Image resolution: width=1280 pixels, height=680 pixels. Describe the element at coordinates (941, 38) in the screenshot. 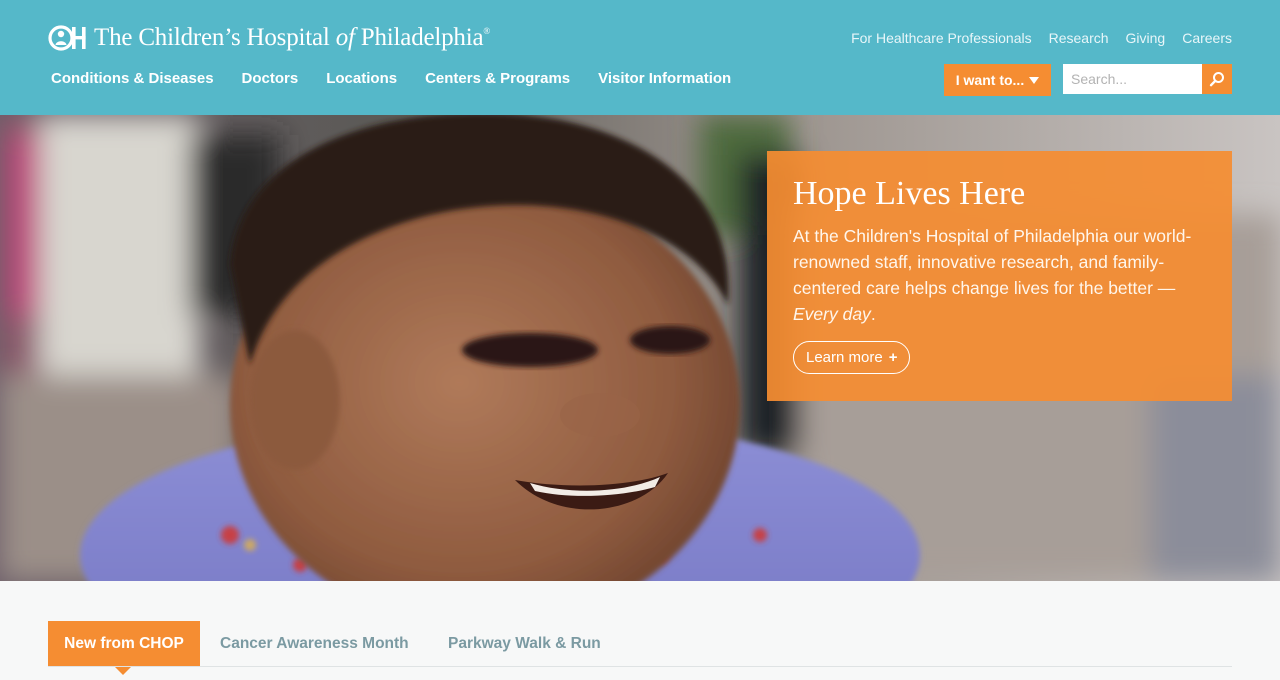

I see `utility-link-healthcare-professionals: For Healthcare Professionals` at that location.